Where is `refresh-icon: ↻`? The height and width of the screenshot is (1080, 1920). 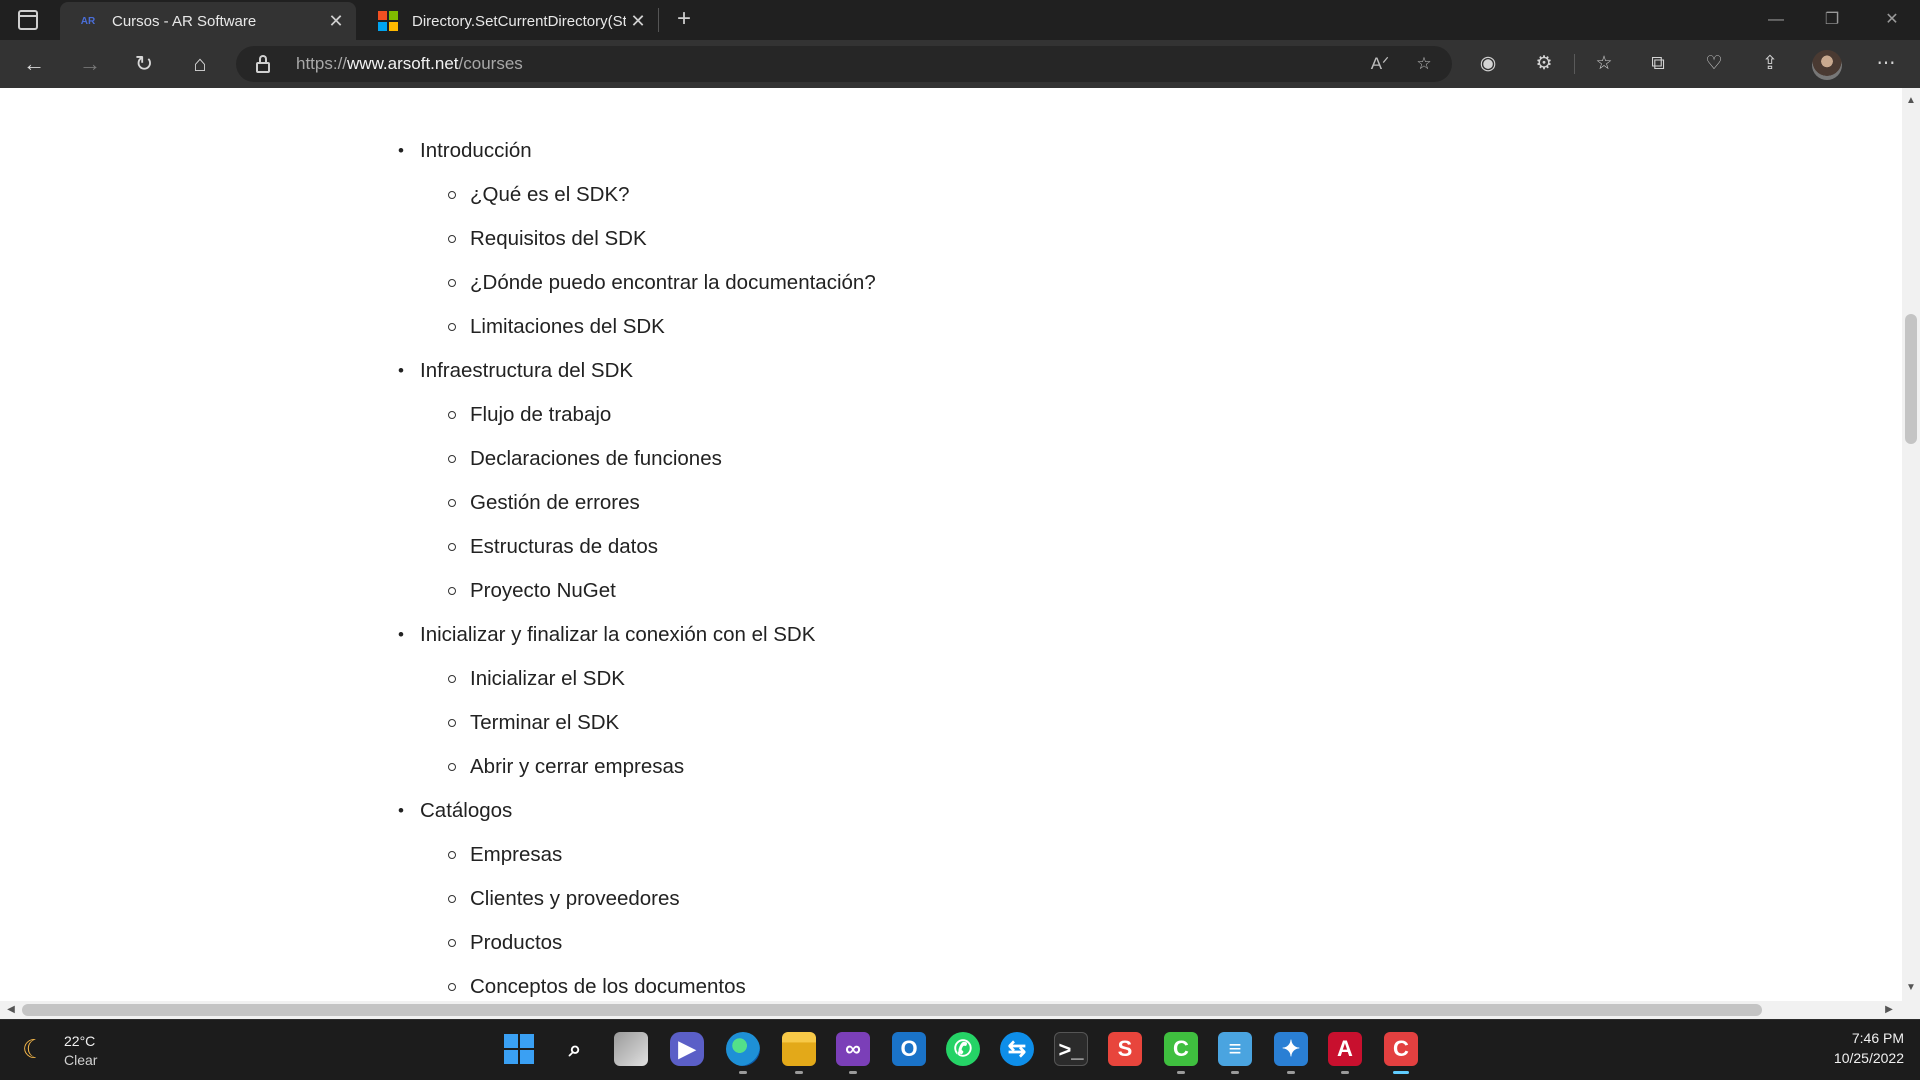
refresh-icon: ↻ is located at coordinates (144, 64).